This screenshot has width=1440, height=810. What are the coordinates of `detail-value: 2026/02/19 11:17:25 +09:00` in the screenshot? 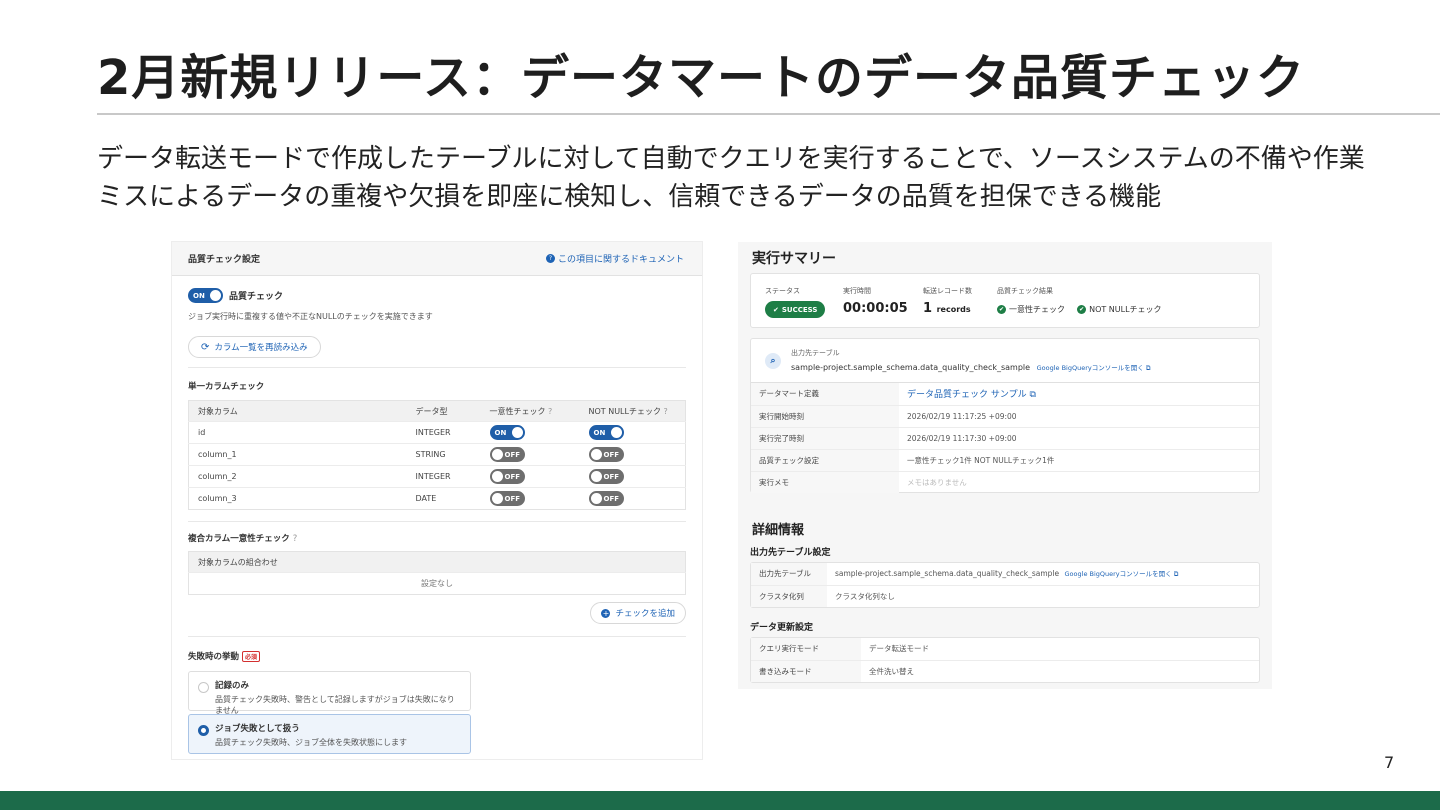 It's located at (1079, 415).